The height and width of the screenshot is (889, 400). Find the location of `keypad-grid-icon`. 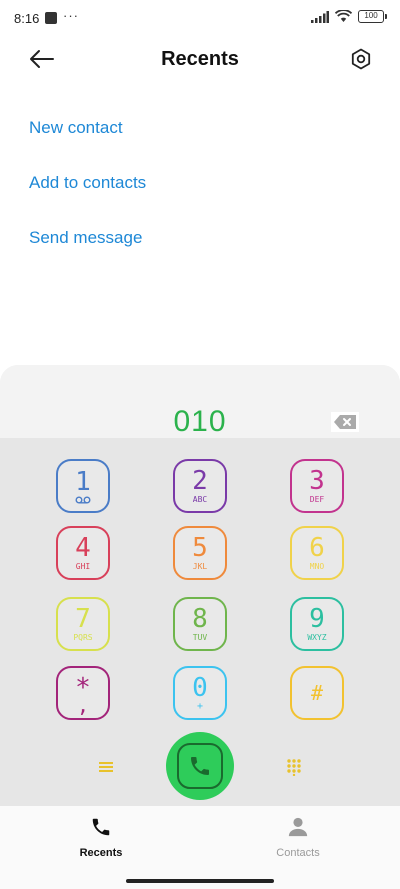

keypad-grid-icon is located at coordinates (294, 767).